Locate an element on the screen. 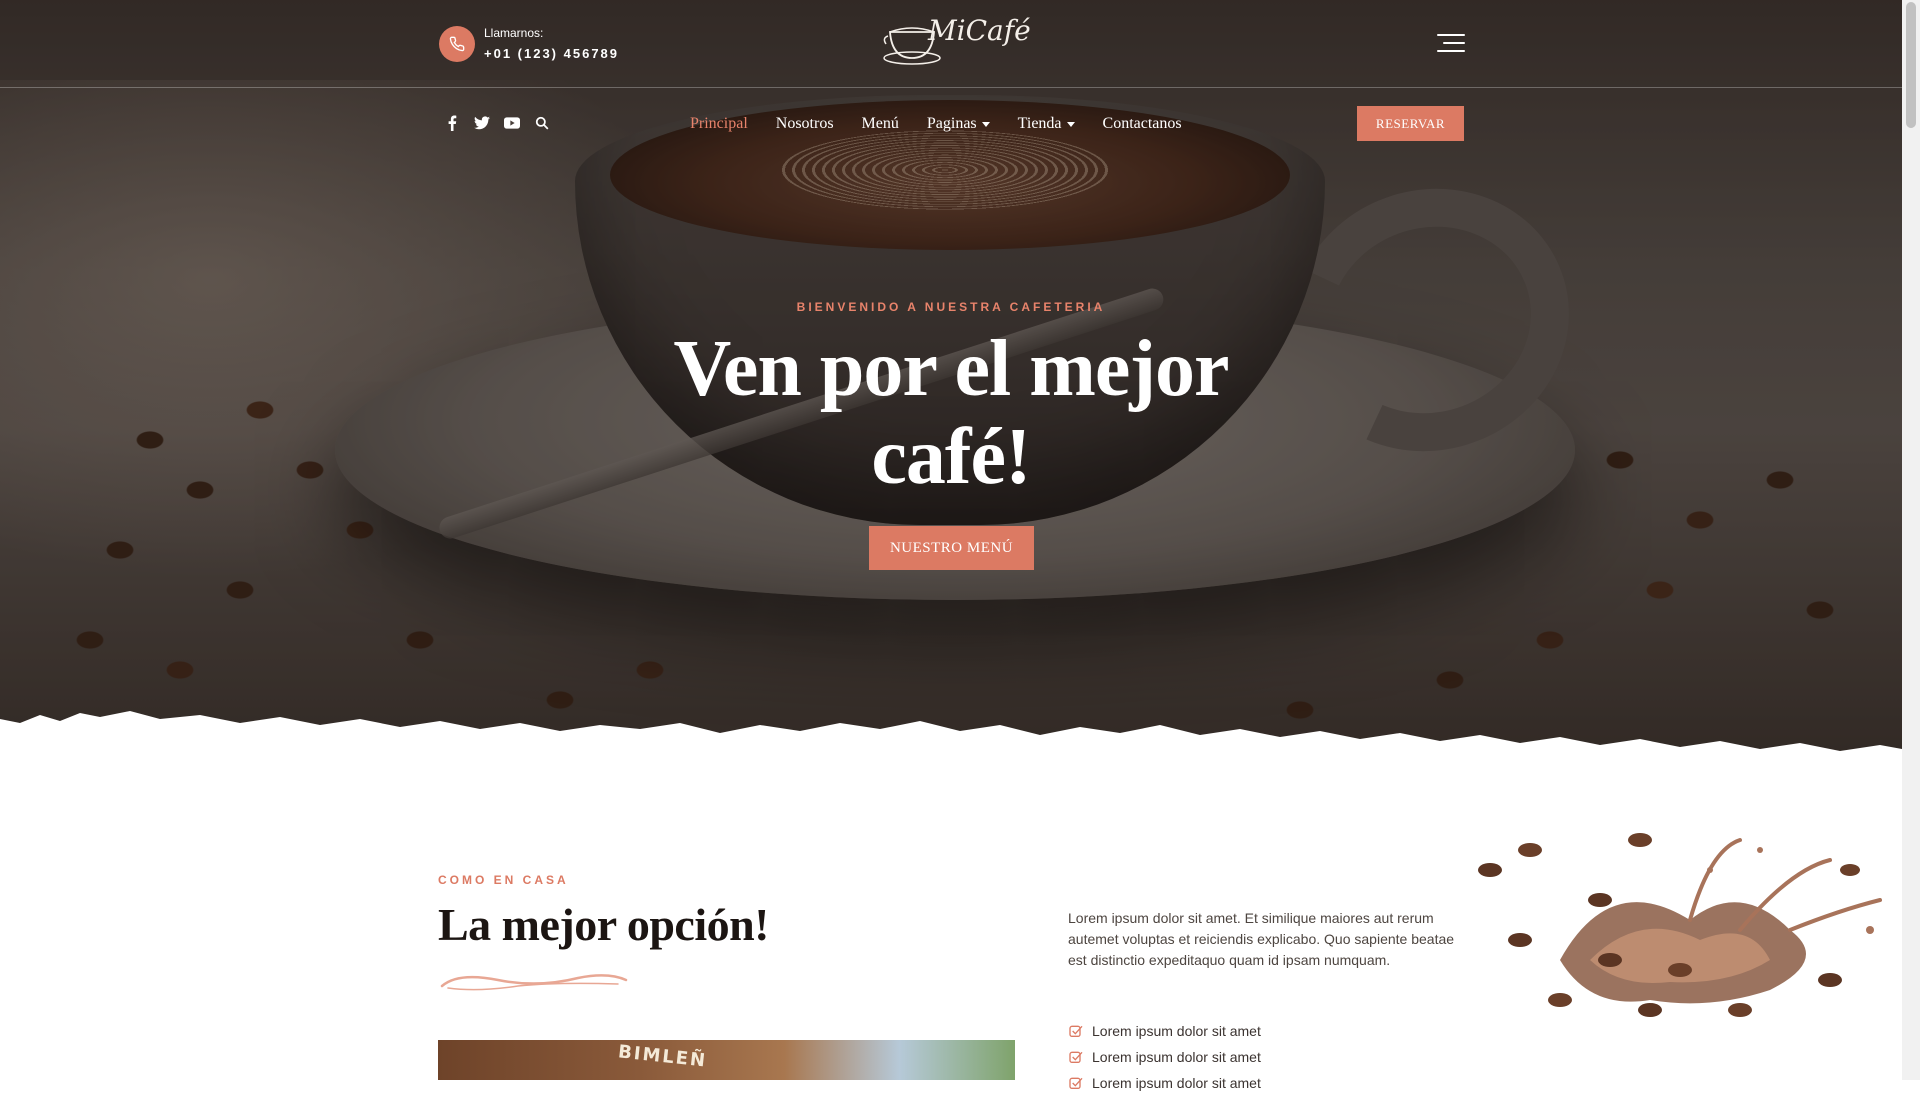 The width and height of the screenshot is (1920, 1096). nav-item-paginas-label: Paginas is located at coordinates (951, 123).